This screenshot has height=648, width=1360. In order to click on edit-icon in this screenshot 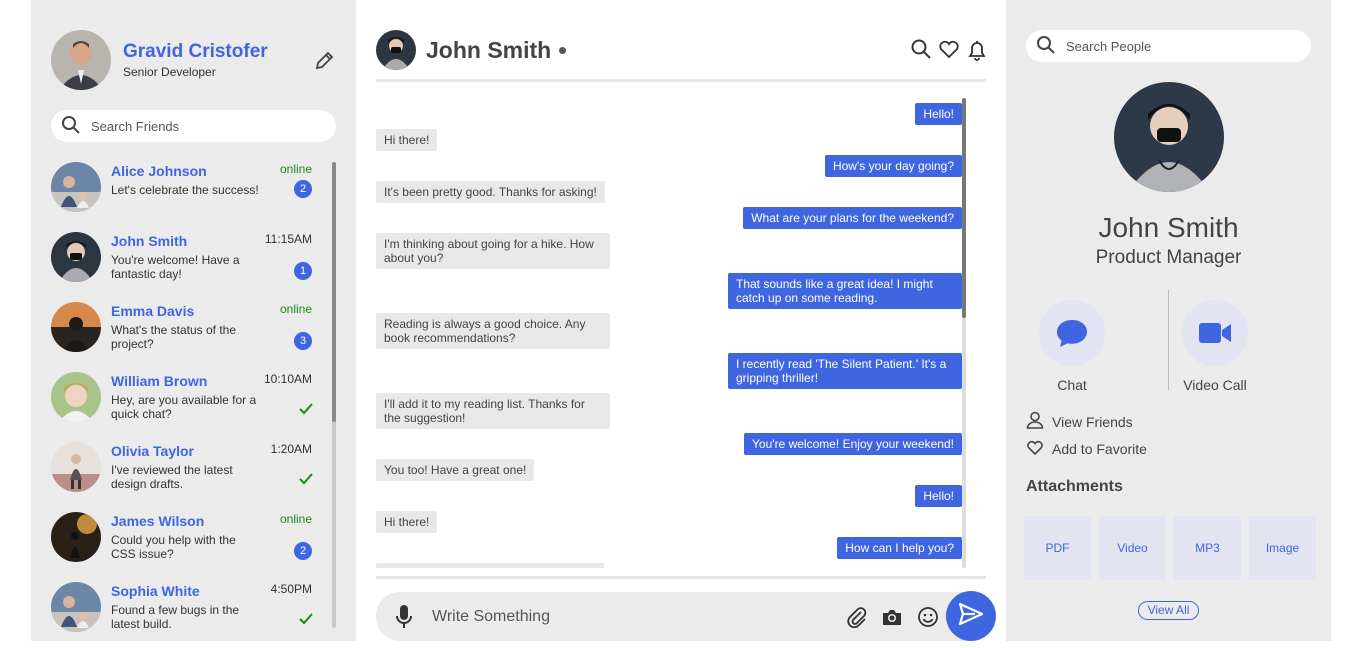, I will do `click(324, 61)`.